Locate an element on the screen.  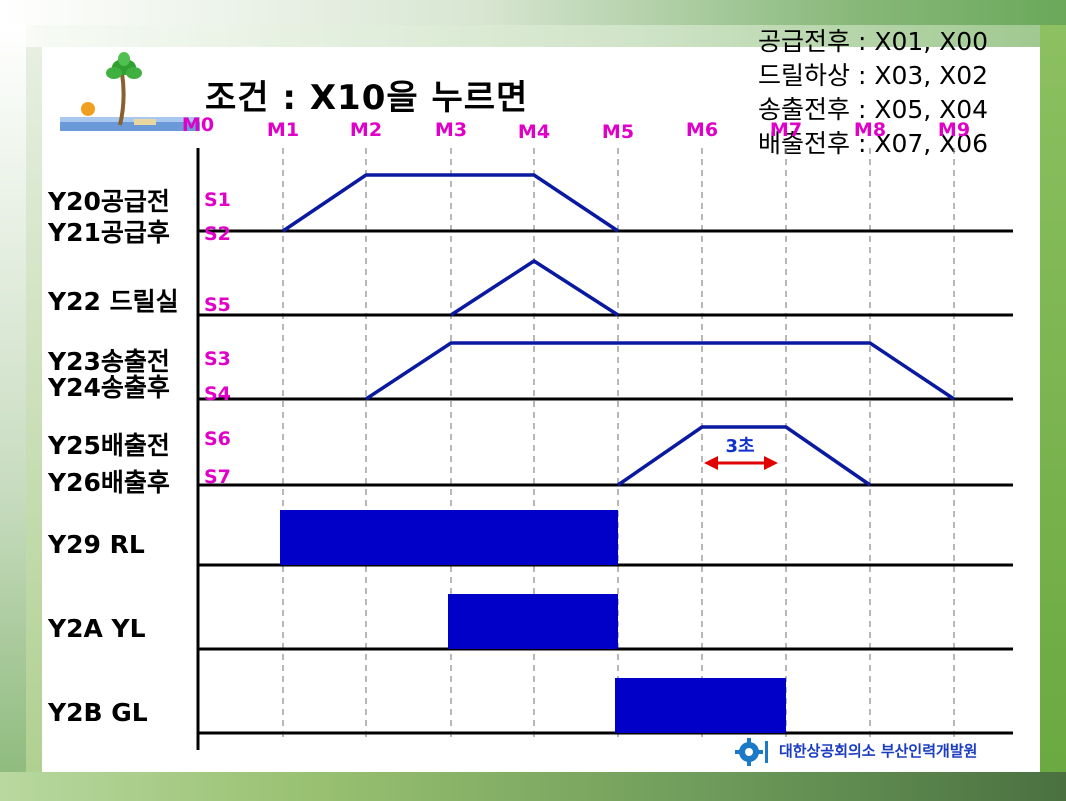
step-label-m4: M4 is located at coordinates (534, 132).